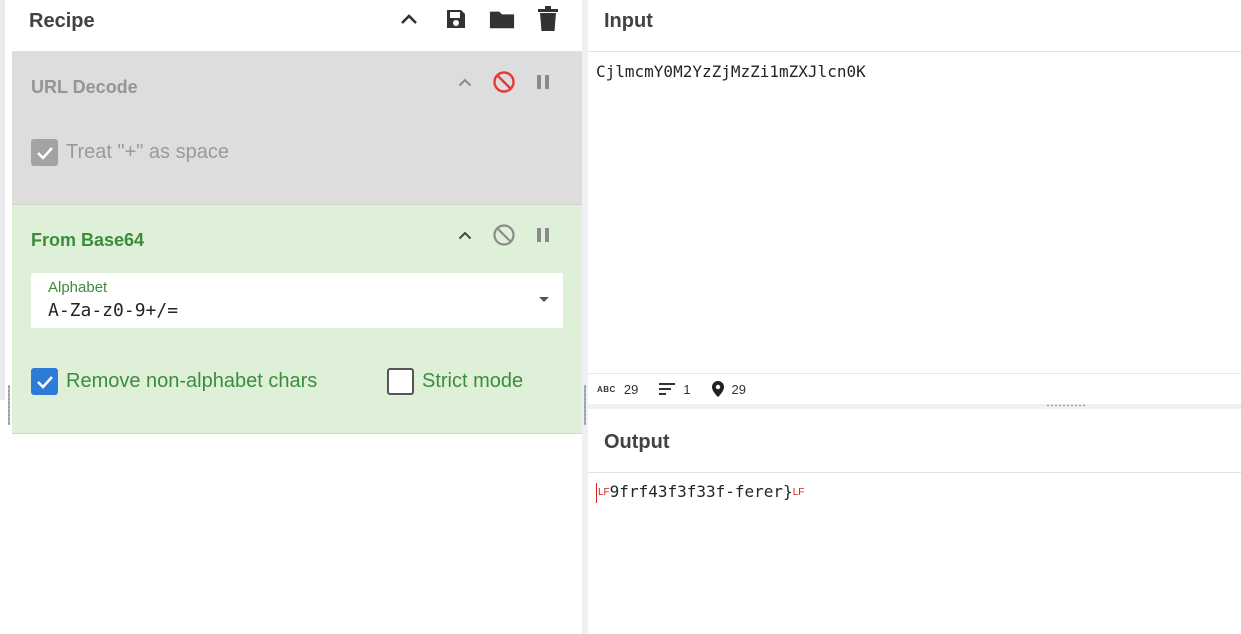 This screenshot has height=634, width=1241. What do you see at coordinates (739, 389) in the screenshot?
I see `position-value: 29` at bounding box center [739, 389].